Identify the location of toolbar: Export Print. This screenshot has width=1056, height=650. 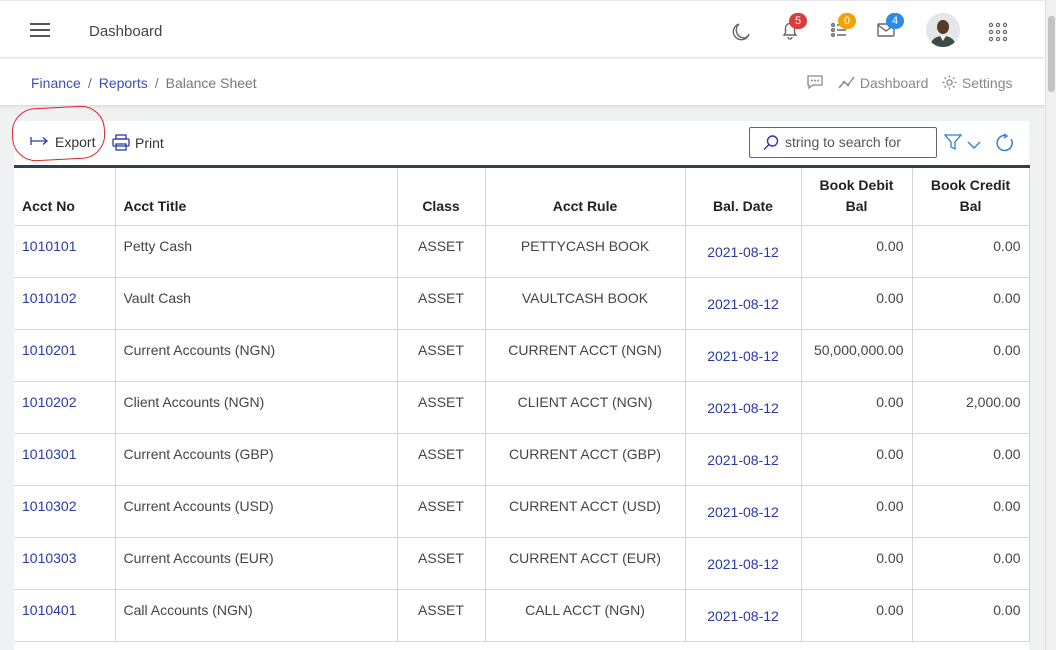
(519, 134).